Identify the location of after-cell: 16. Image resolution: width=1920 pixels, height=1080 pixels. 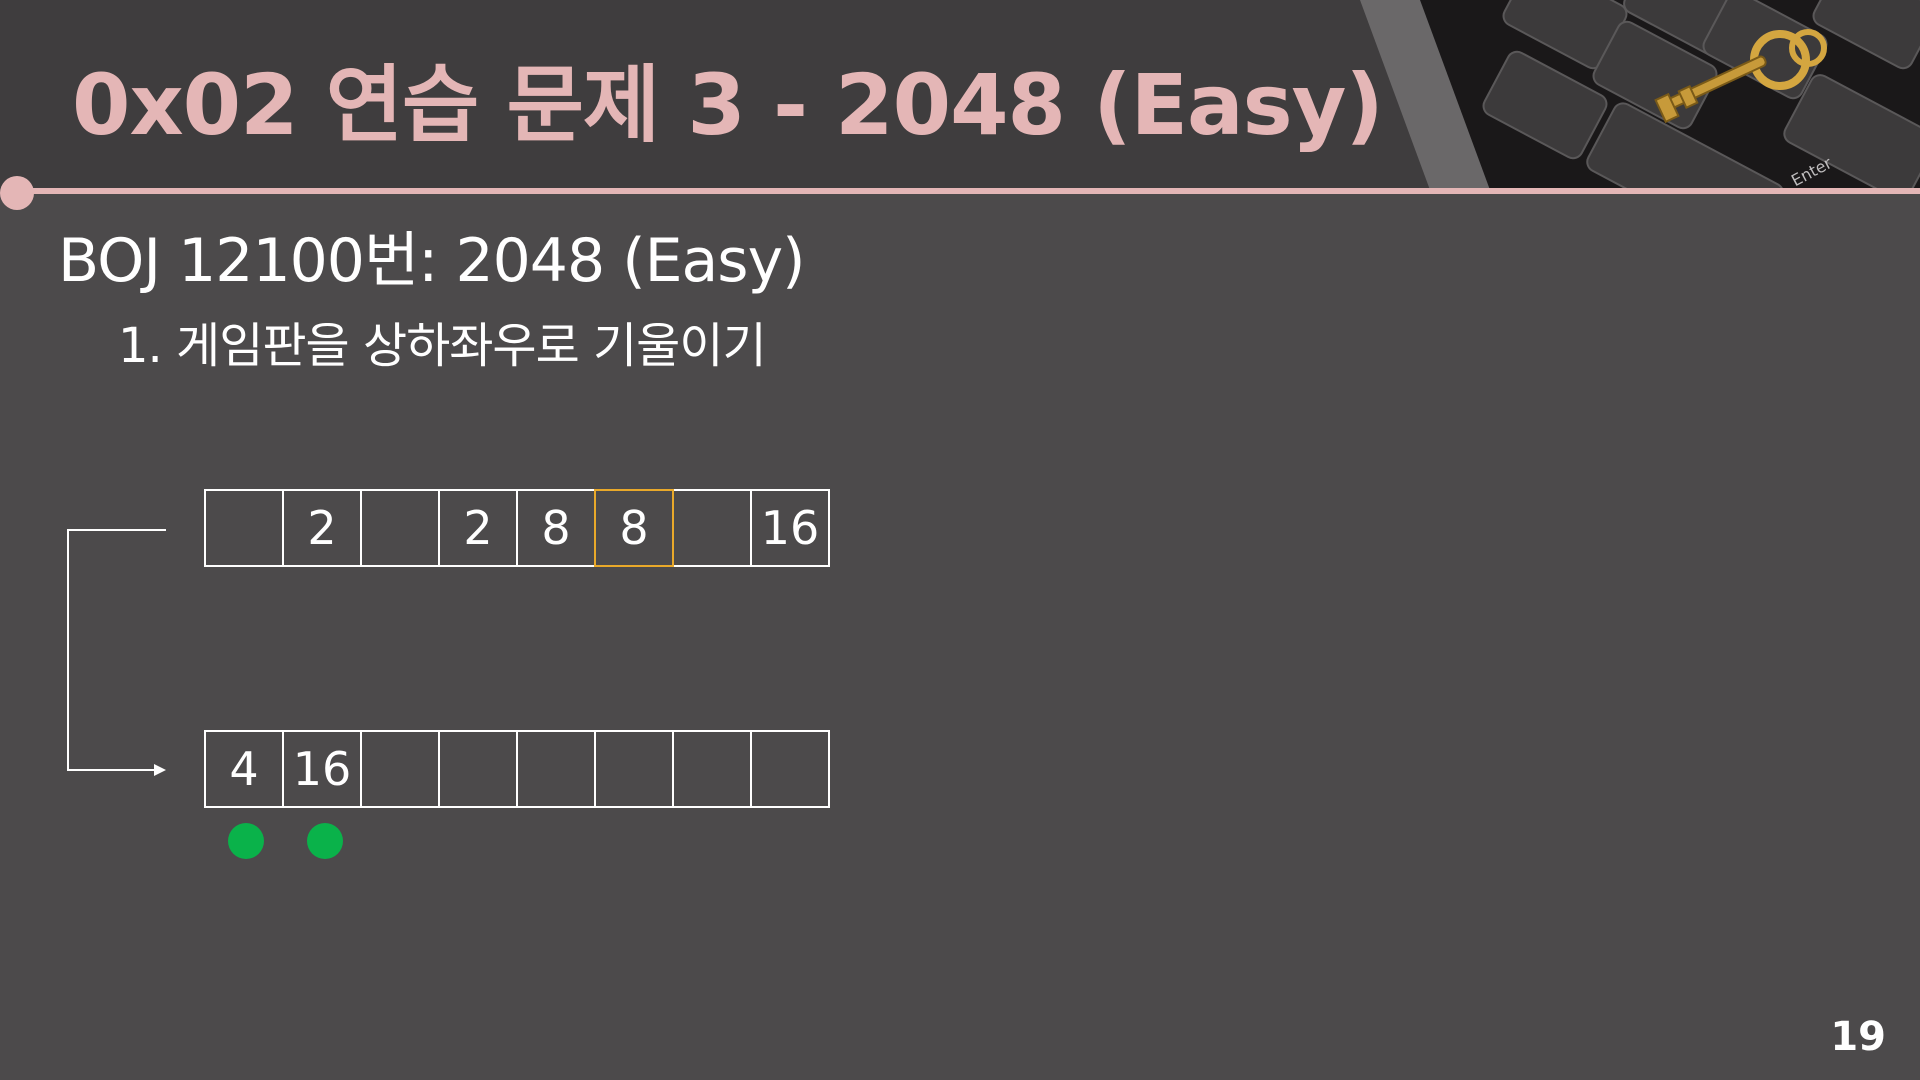
(322, 769).